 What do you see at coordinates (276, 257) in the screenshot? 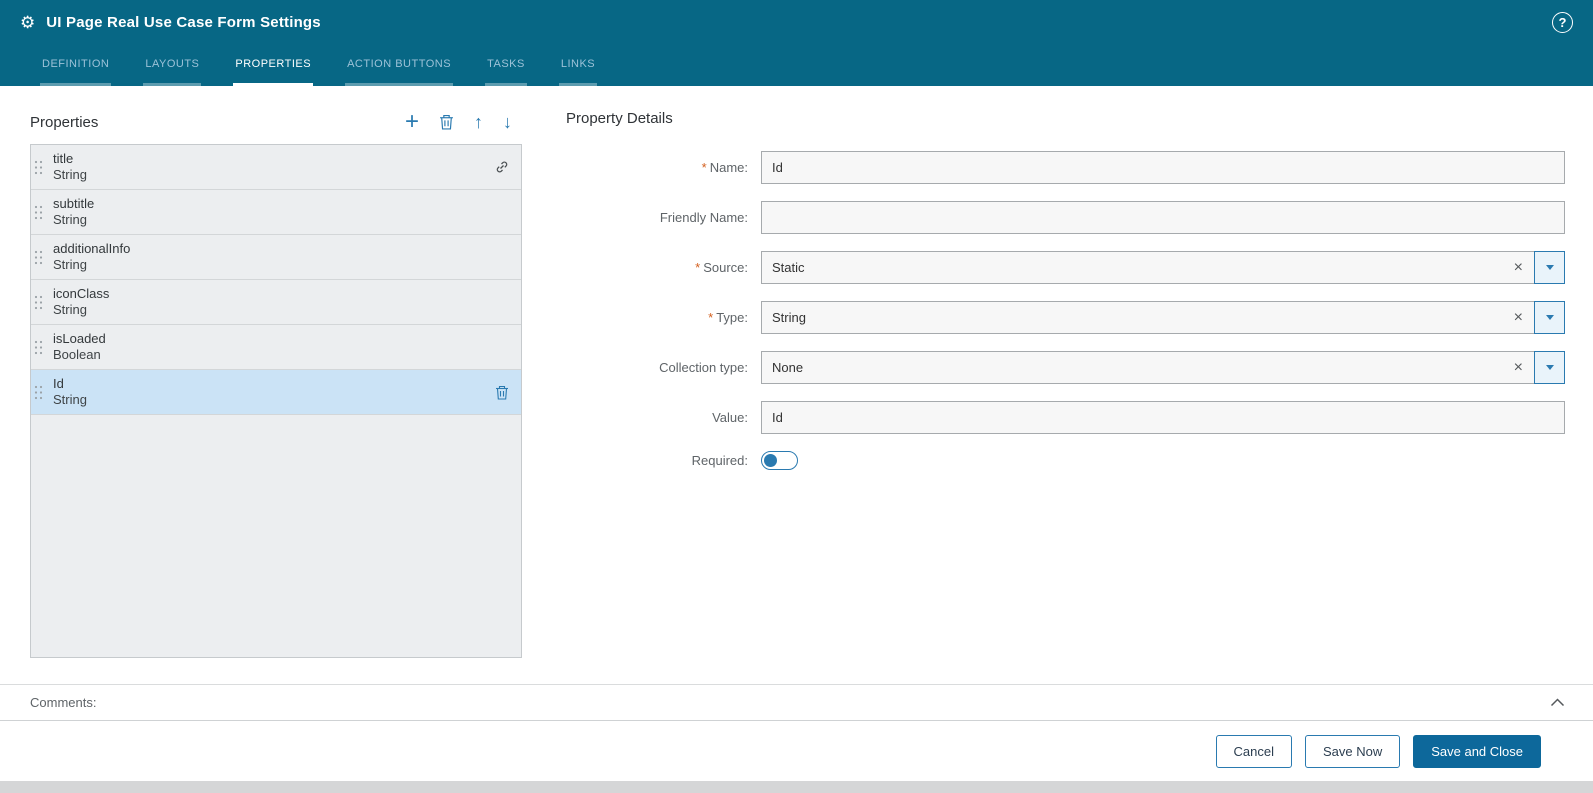
I see `property-item-additionalInfo: additionalInfo String` at bounding box center [276, 257].